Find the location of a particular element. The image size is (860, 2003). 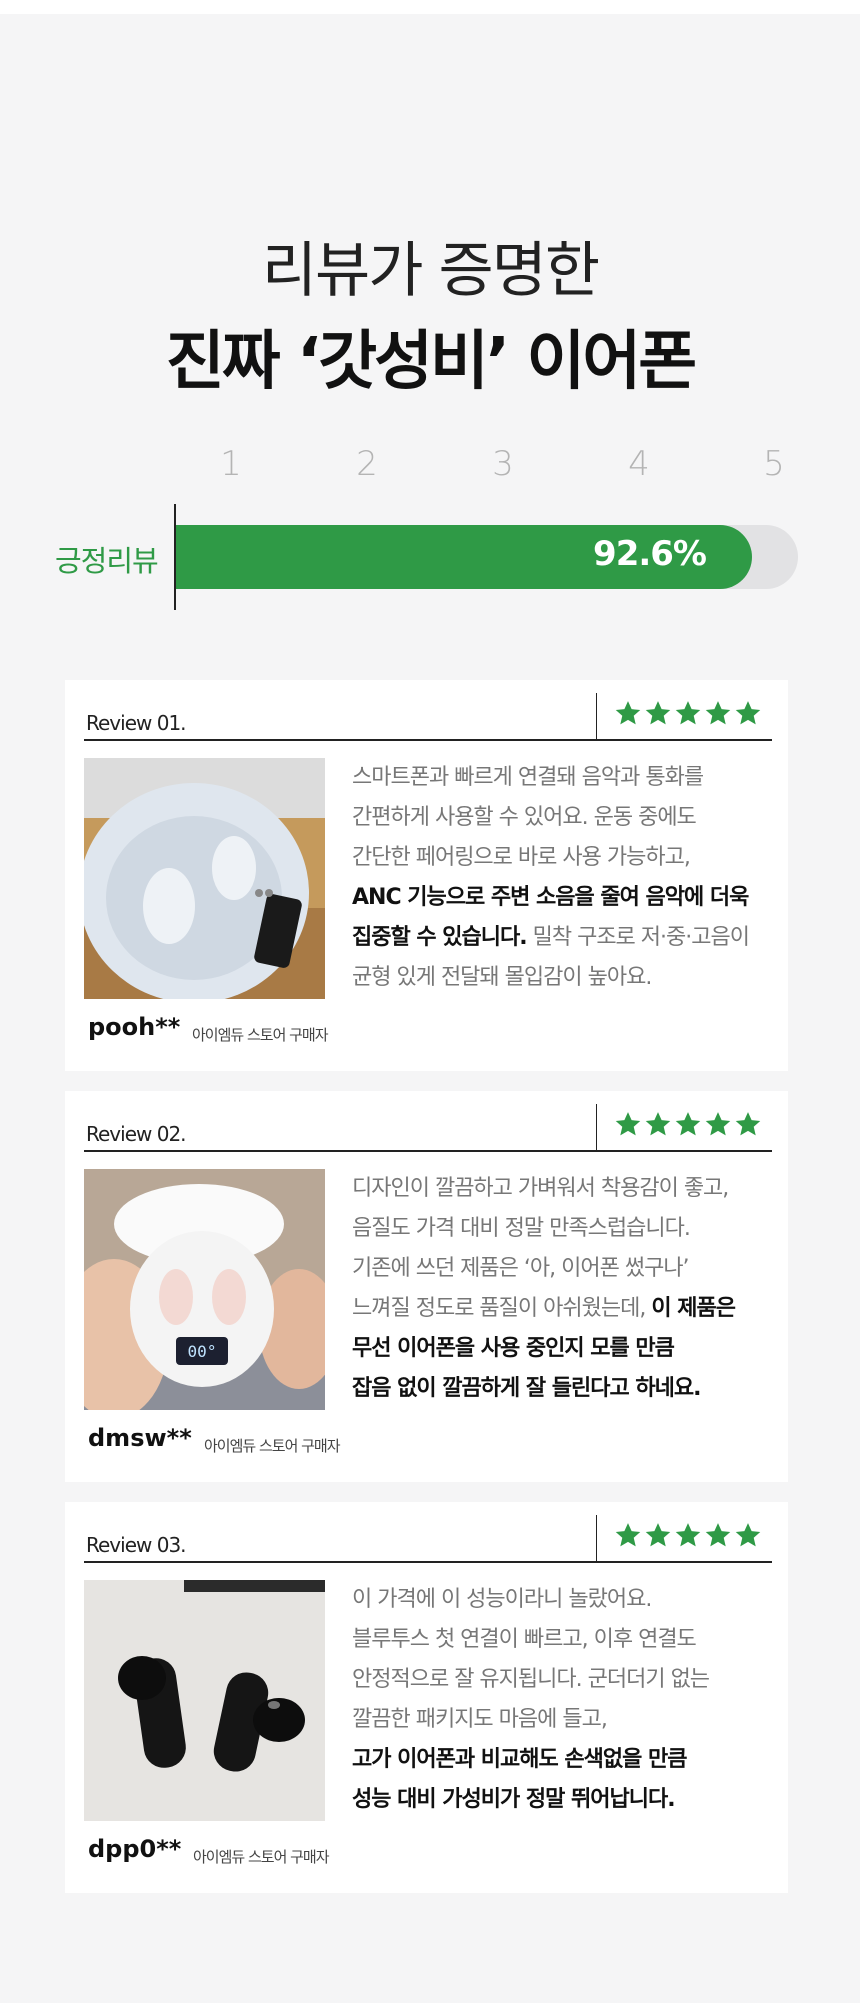

reviewer-name: dmsw** is located at coordinates (140, 1438).